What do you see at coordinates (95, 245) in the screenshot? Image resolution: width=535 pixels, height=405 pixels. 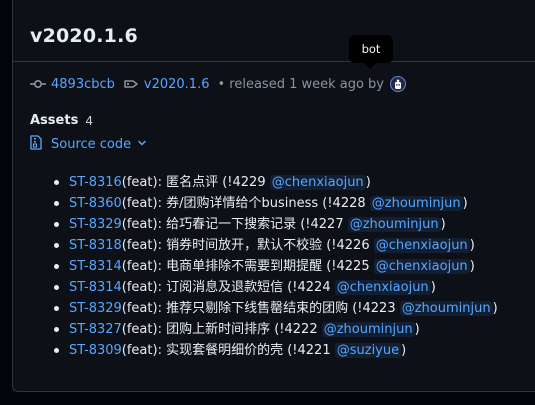 I see `issue-link: ST-8318` at bounding box center [95, 245].